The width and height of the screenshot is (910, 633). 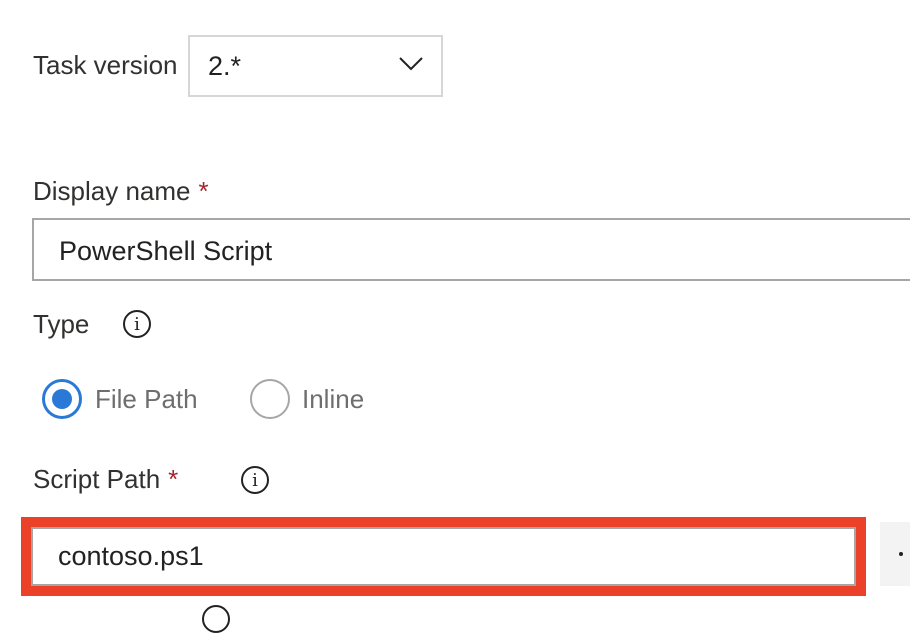 I want to click on radio-file-path, so click(x=62, y=399).